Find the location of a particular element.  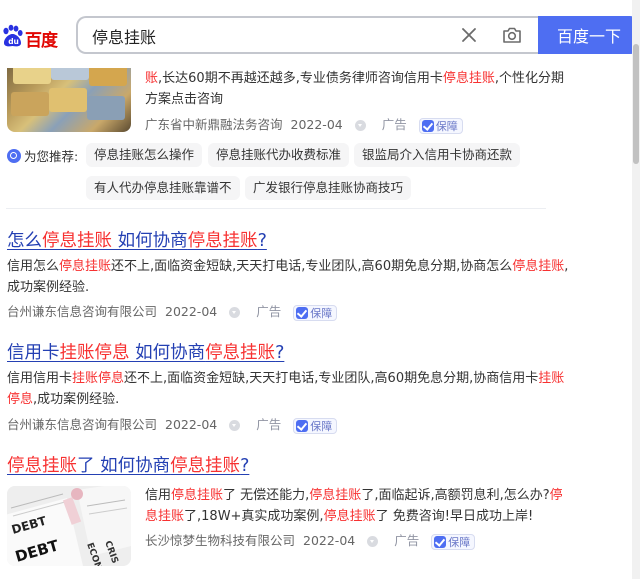

text-run: 还不上,面临资金短缺,天天打电话,专业团队,高60期免息分期,协商怎么 is located at coordinates (312, 266).